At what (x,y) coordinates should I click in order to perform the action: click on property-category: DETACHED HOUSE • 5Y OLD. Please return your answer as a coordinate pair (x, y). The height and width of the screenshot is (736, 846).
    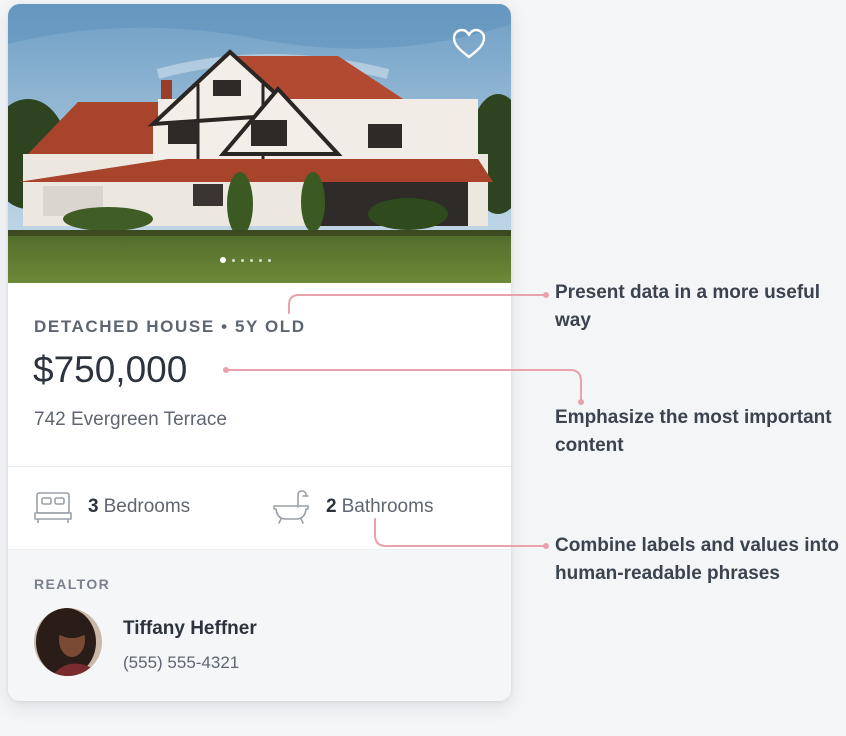
    Looking at the image, I should click on (170, 326).